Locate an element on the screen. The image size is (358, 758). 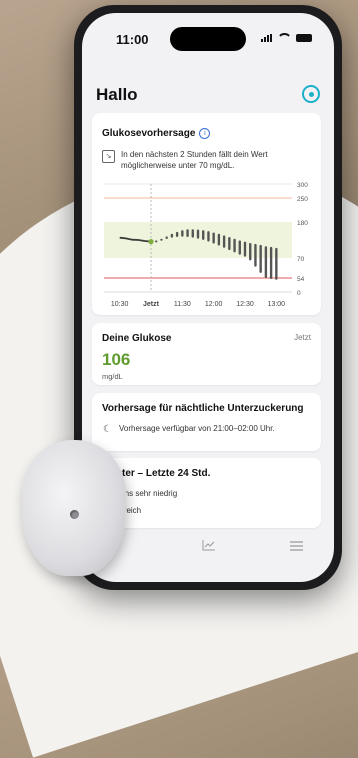
y-tick-label: 180 is located at coordinates (302, 223).